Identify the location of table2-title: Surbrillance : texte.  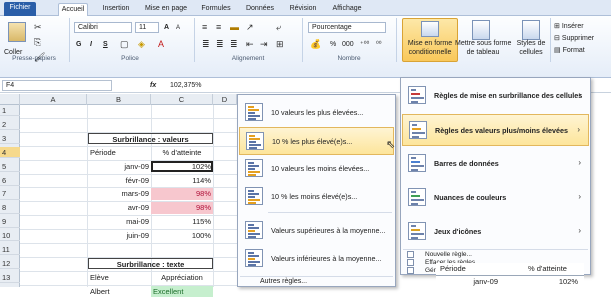
(150, 263).